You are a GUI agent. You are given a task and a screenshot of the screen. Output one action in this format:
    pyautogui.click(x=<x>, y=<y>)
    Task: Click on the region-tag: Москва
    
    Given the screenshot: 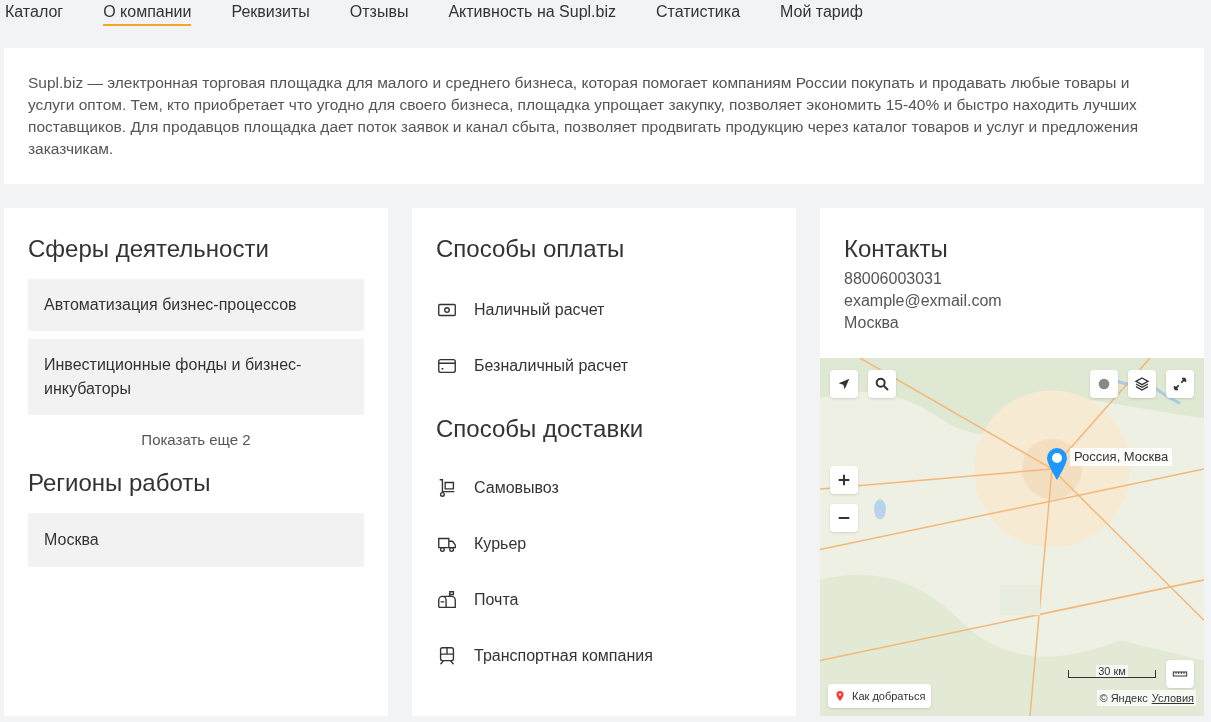 What is the action you would take?
    pyautogui.click(x=196, y=540)
    